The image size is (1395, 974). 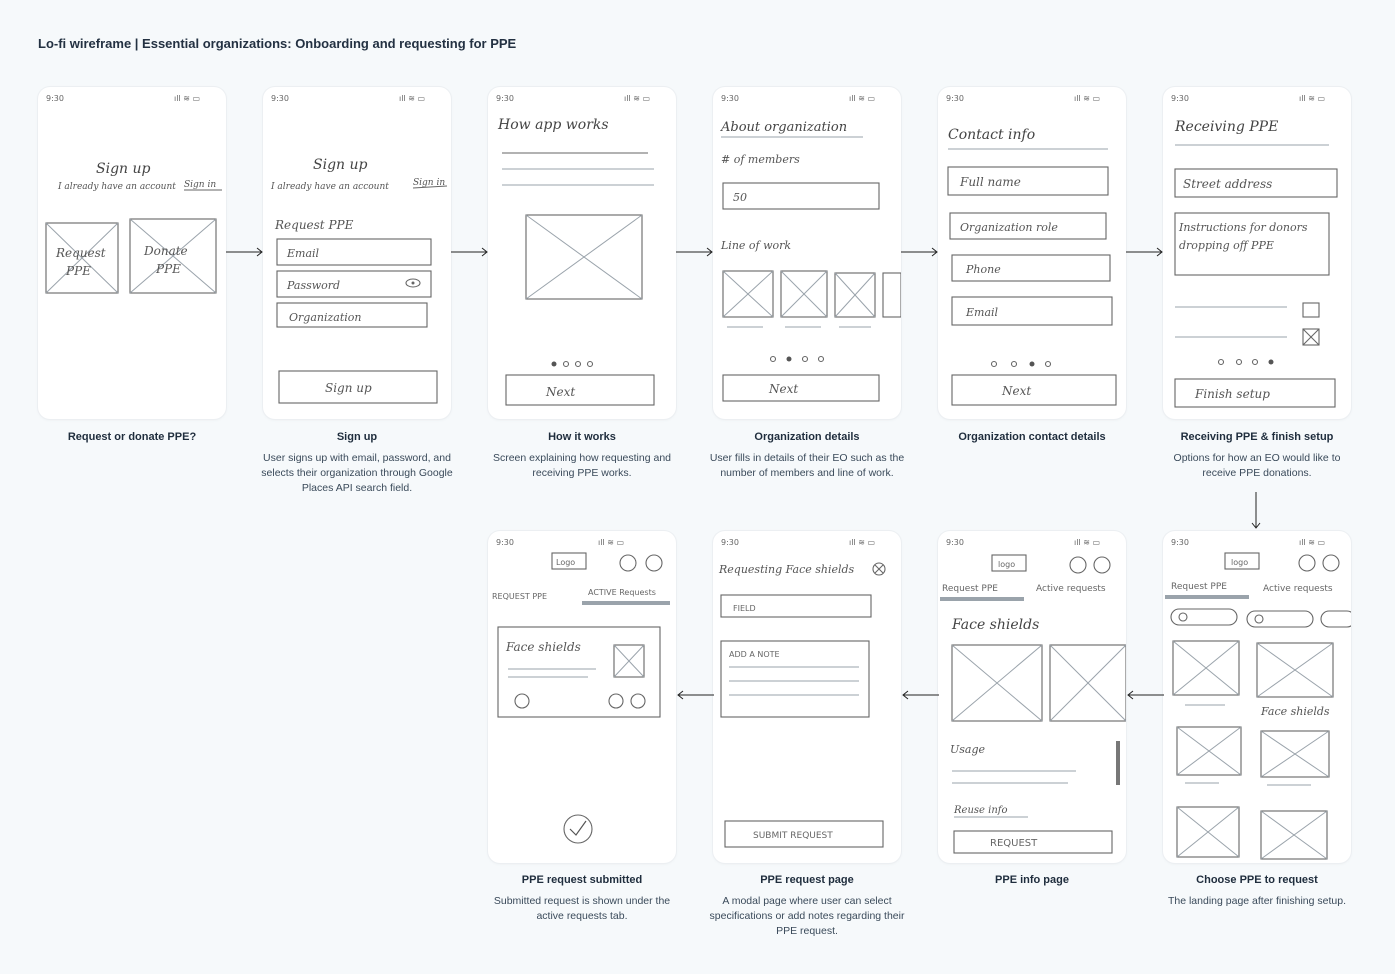 What do you see at coordinates (519, 596) in the screenshot?
I see `sketch-tab-1: REQUEST PPE` at bounding box center [519, 596].